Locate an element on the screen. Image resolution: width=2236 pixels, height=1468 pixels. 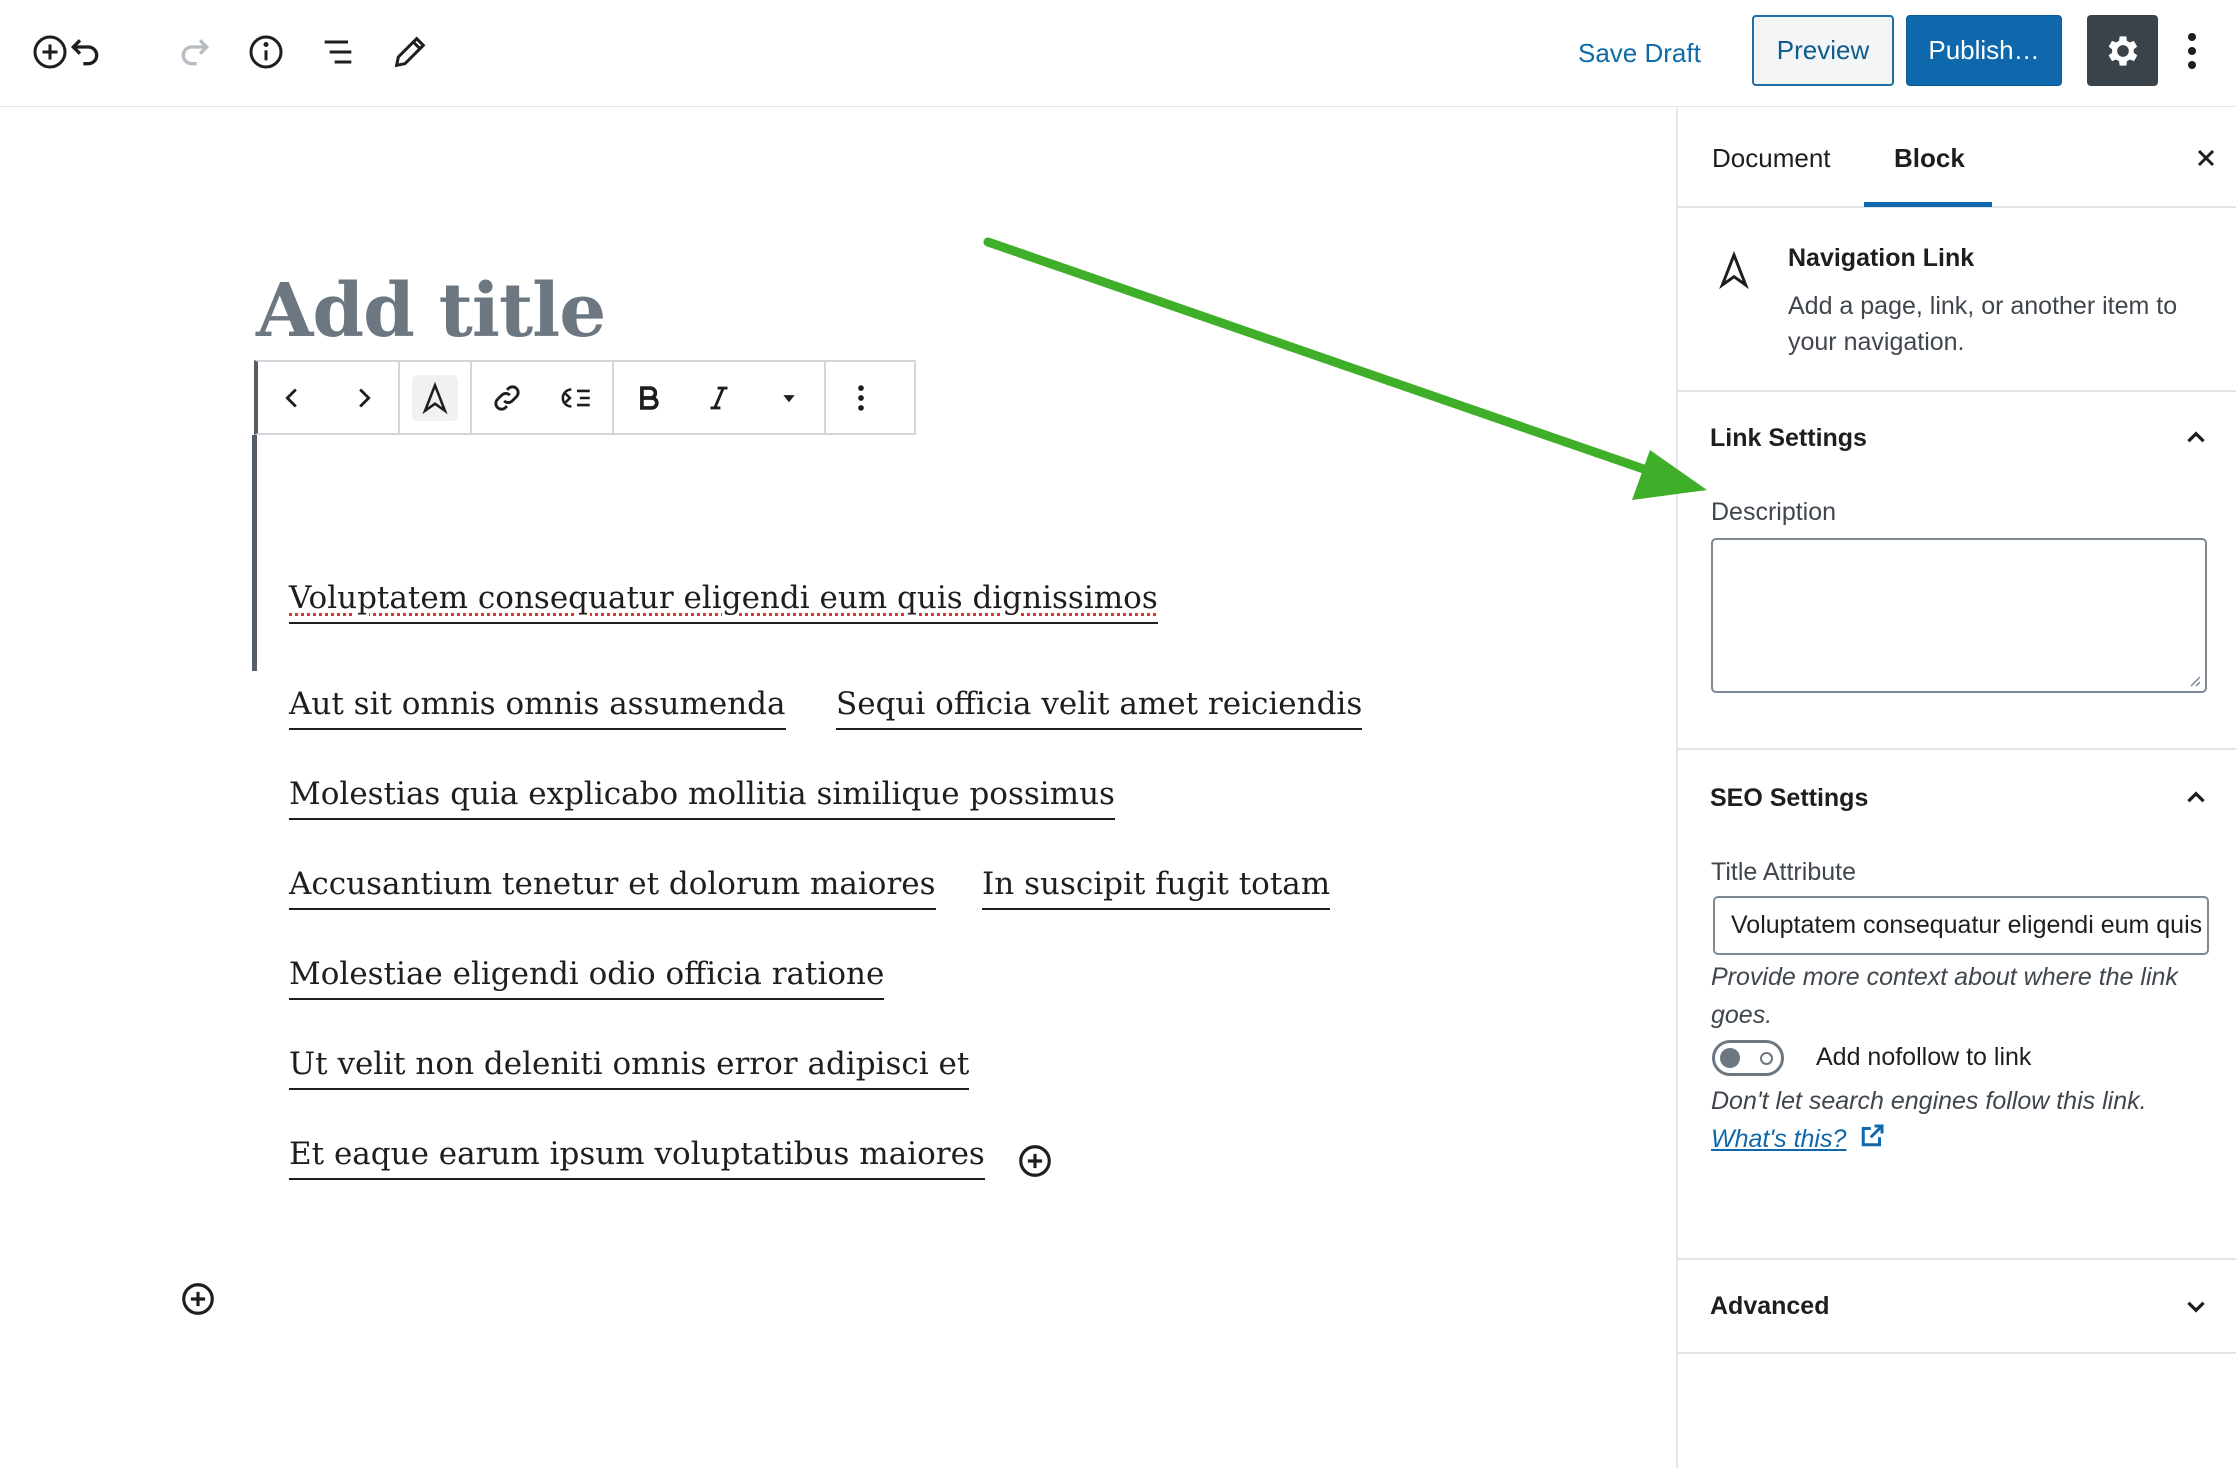
chevron-left-icon is located at coordinates (291, 397).